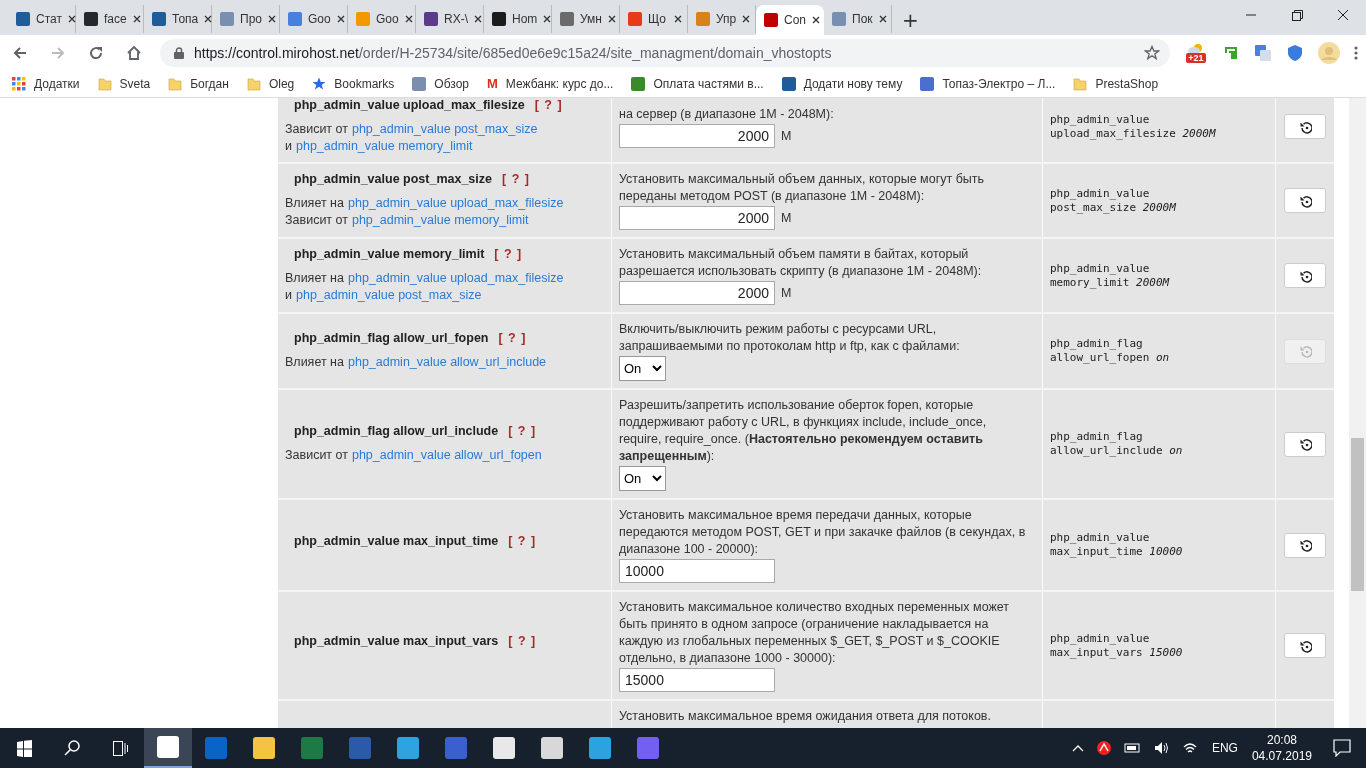 Image resolution: width=1366 pixels, height=768 pixels. I want to click on clock-time: 20:08, so click(1281, 740).